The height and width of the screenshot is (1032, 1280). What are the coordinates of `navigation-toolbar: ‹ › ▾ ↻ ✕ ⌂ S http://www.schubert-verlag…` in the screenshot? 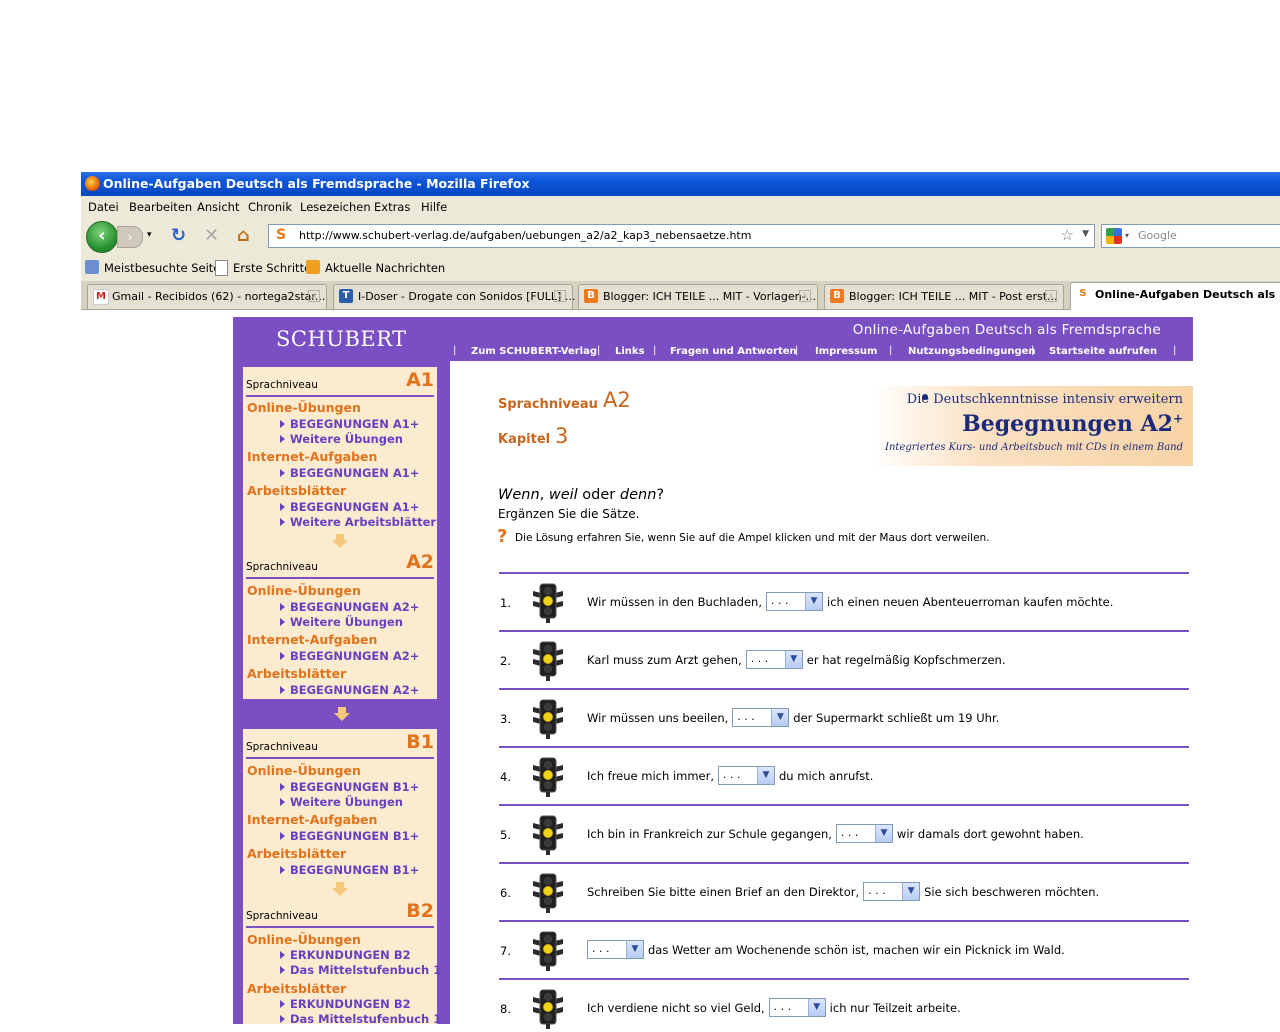 It's located at (680, 236).